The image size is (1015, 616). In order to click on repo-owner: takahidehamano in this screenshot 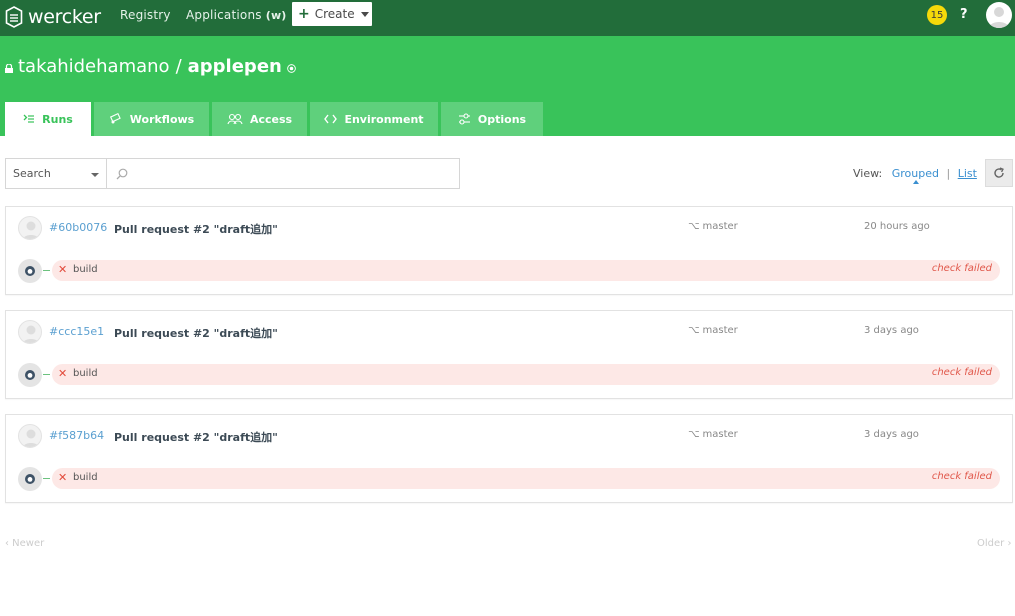, I will do `click(94, 66)`.